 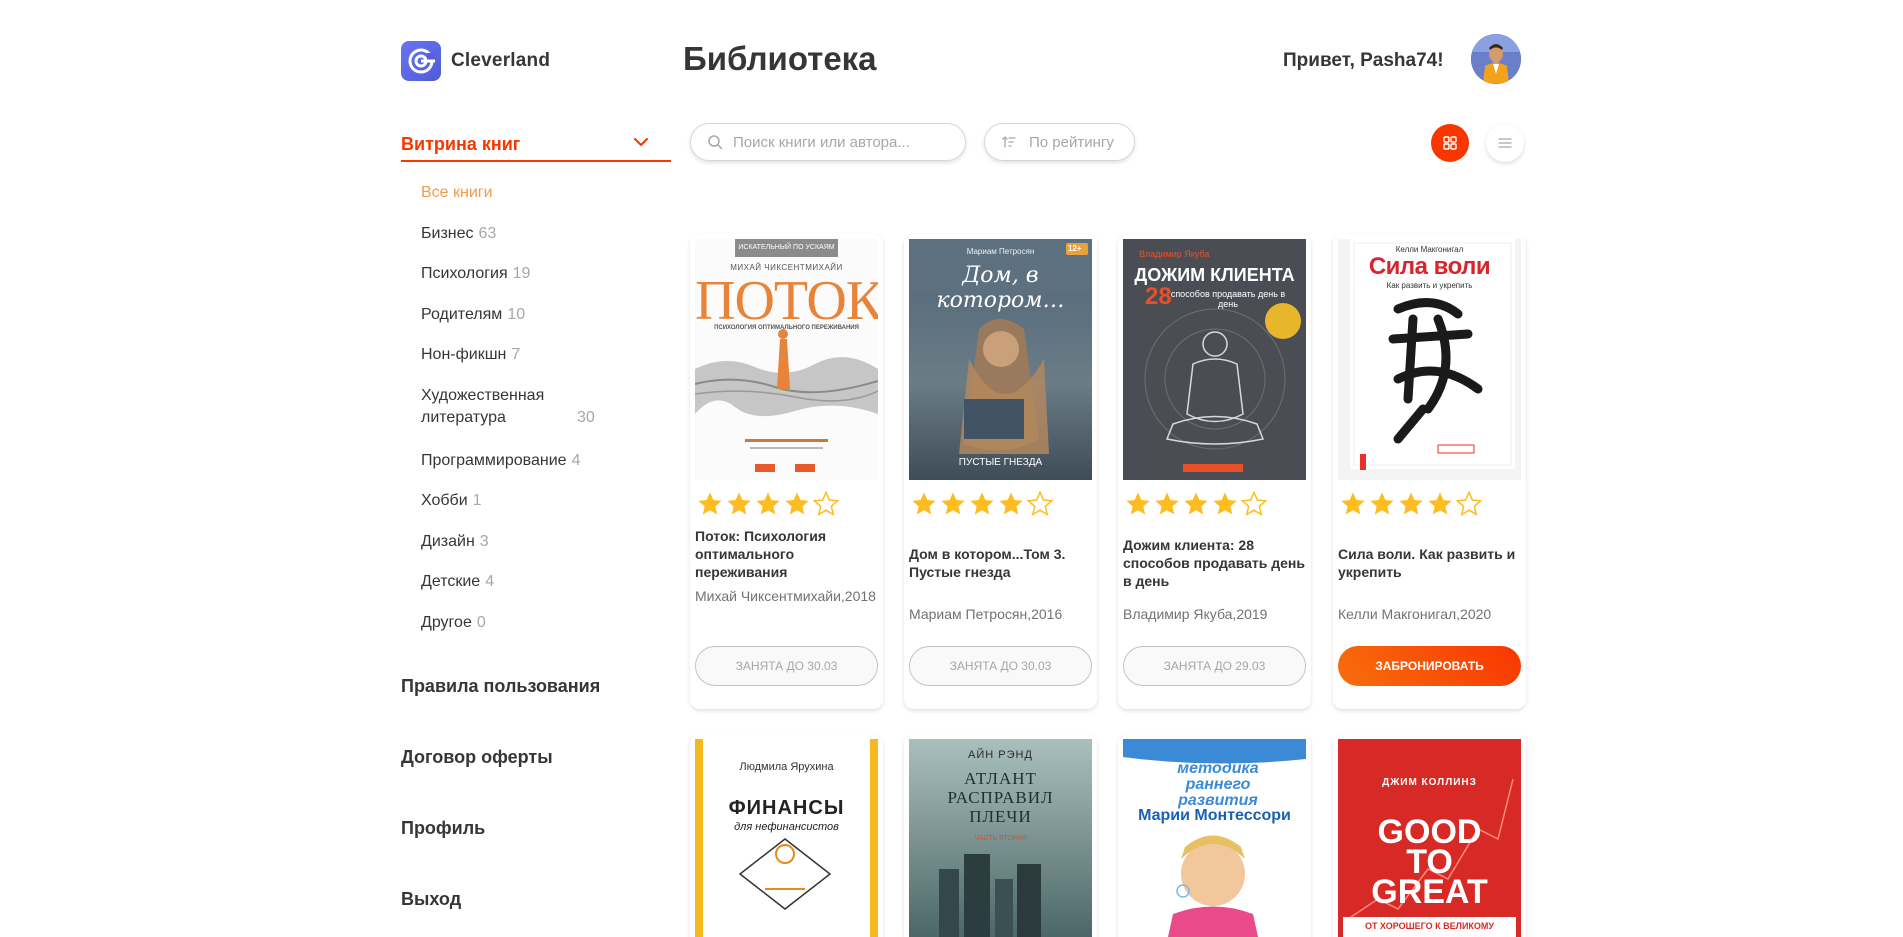 What do you see at coordinates (1429, 666) in the screenshot?
I see `book-reserve-button: Забронировать` at bounding box center [1429, 666].